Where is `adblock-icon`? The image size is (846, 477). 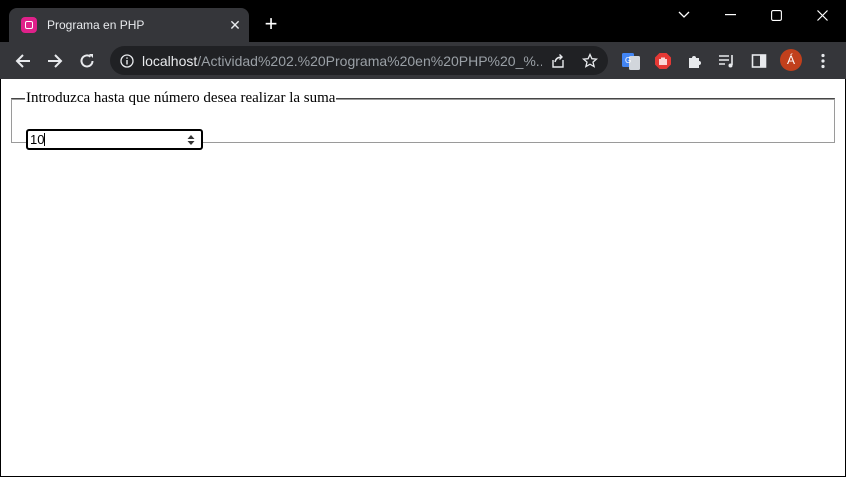
adblock-icon is located at coordinates (663, 61).